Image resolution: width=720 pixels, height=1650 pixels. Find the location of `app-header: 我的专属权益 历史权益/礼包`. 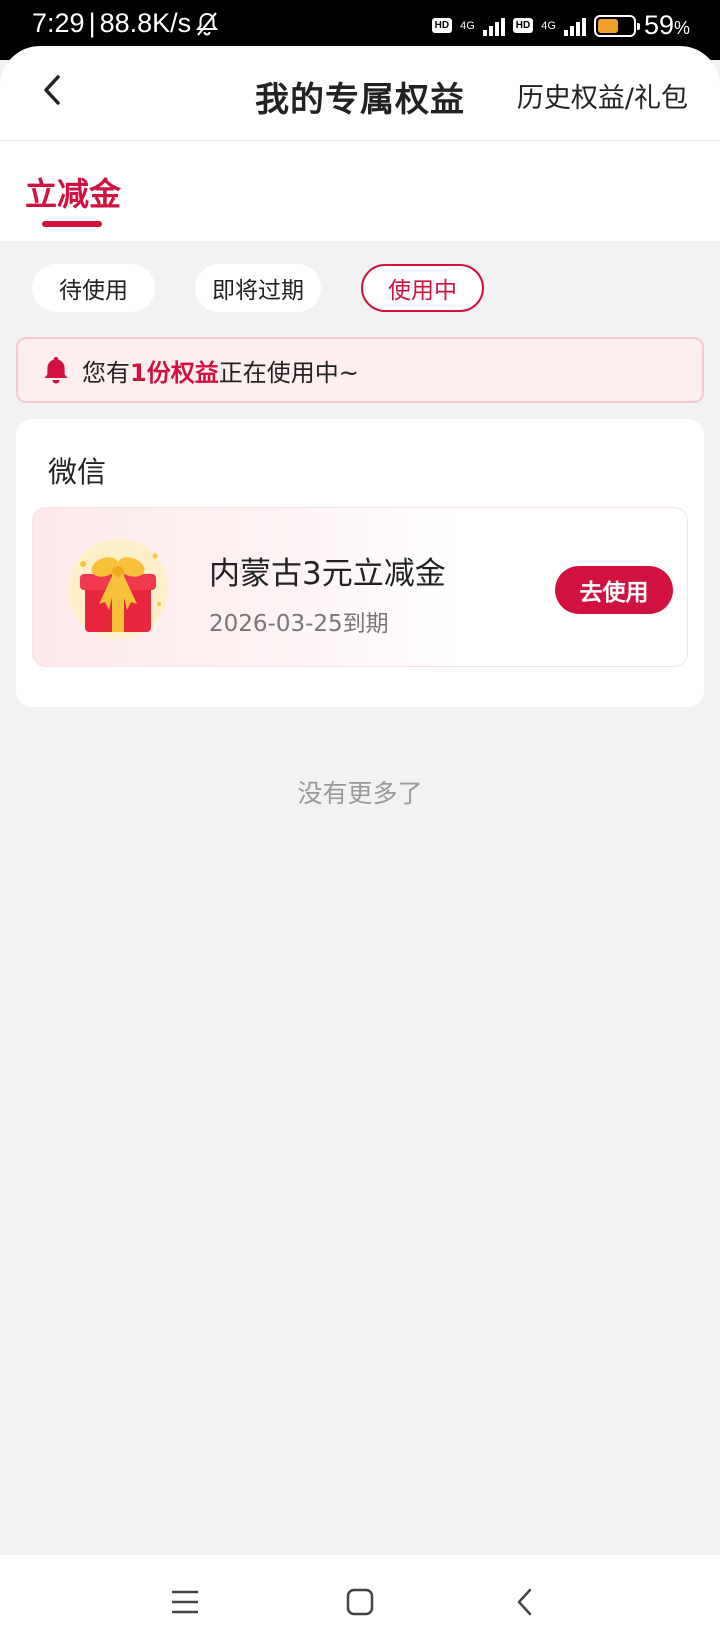

app-header: 我的专属权益 历史权益/礼包 is located at coordinates (360, 93).